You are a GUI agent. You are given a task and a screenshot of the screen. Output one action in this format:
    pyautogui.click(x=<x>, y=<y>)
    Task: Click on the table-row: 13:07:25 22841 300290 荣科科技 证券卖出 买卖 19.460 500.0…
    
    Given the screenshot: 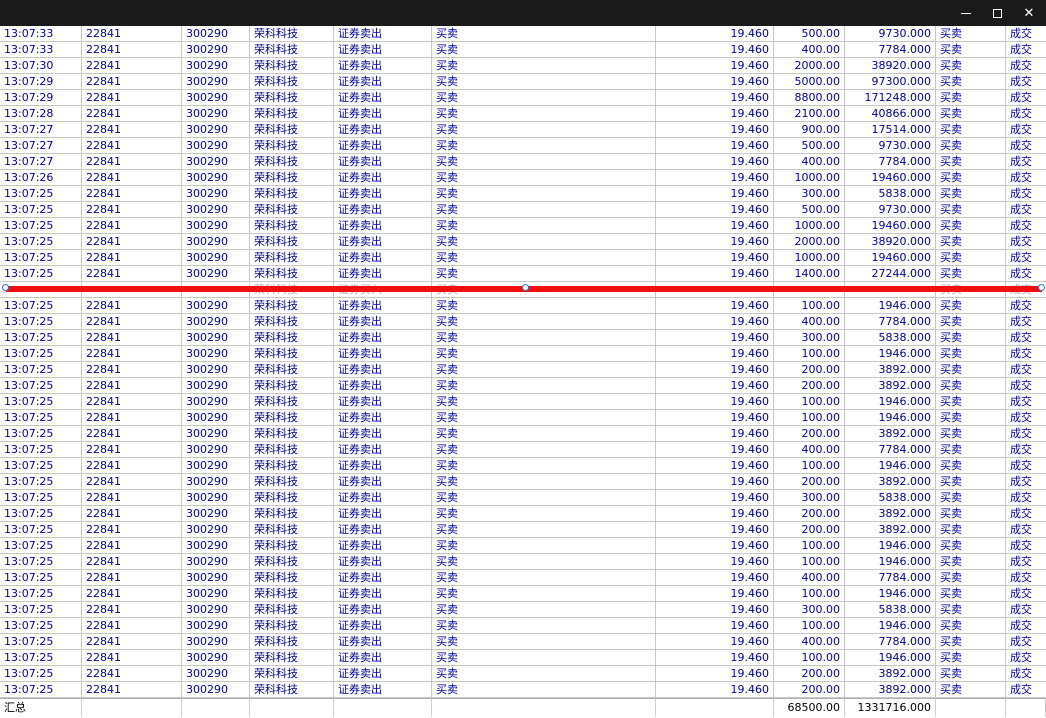 What is the action you would take?
    pyautogui.click(x=523, y=210)
    